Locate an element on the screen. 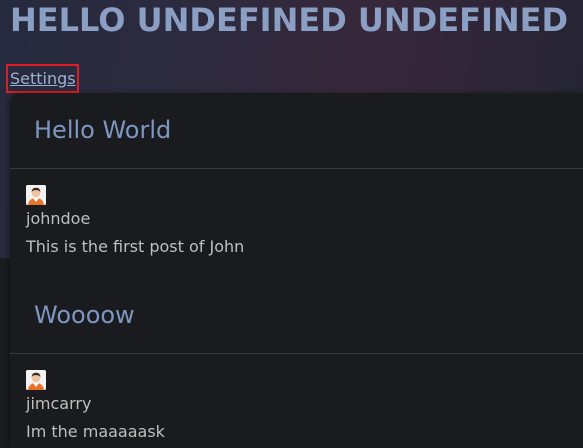 This screenshot has height=448, width=583. post-title: Woooow is located at coordinates (84, 315).